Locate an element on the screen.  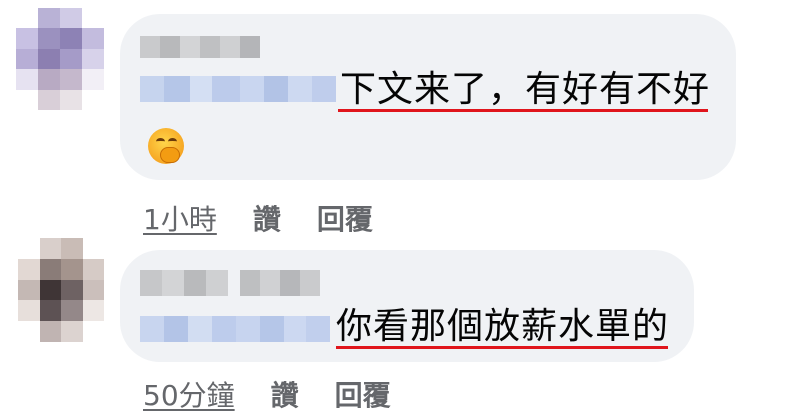
comment-actions: 1小時 讚 回覆 is located at coordinates (258, 218).